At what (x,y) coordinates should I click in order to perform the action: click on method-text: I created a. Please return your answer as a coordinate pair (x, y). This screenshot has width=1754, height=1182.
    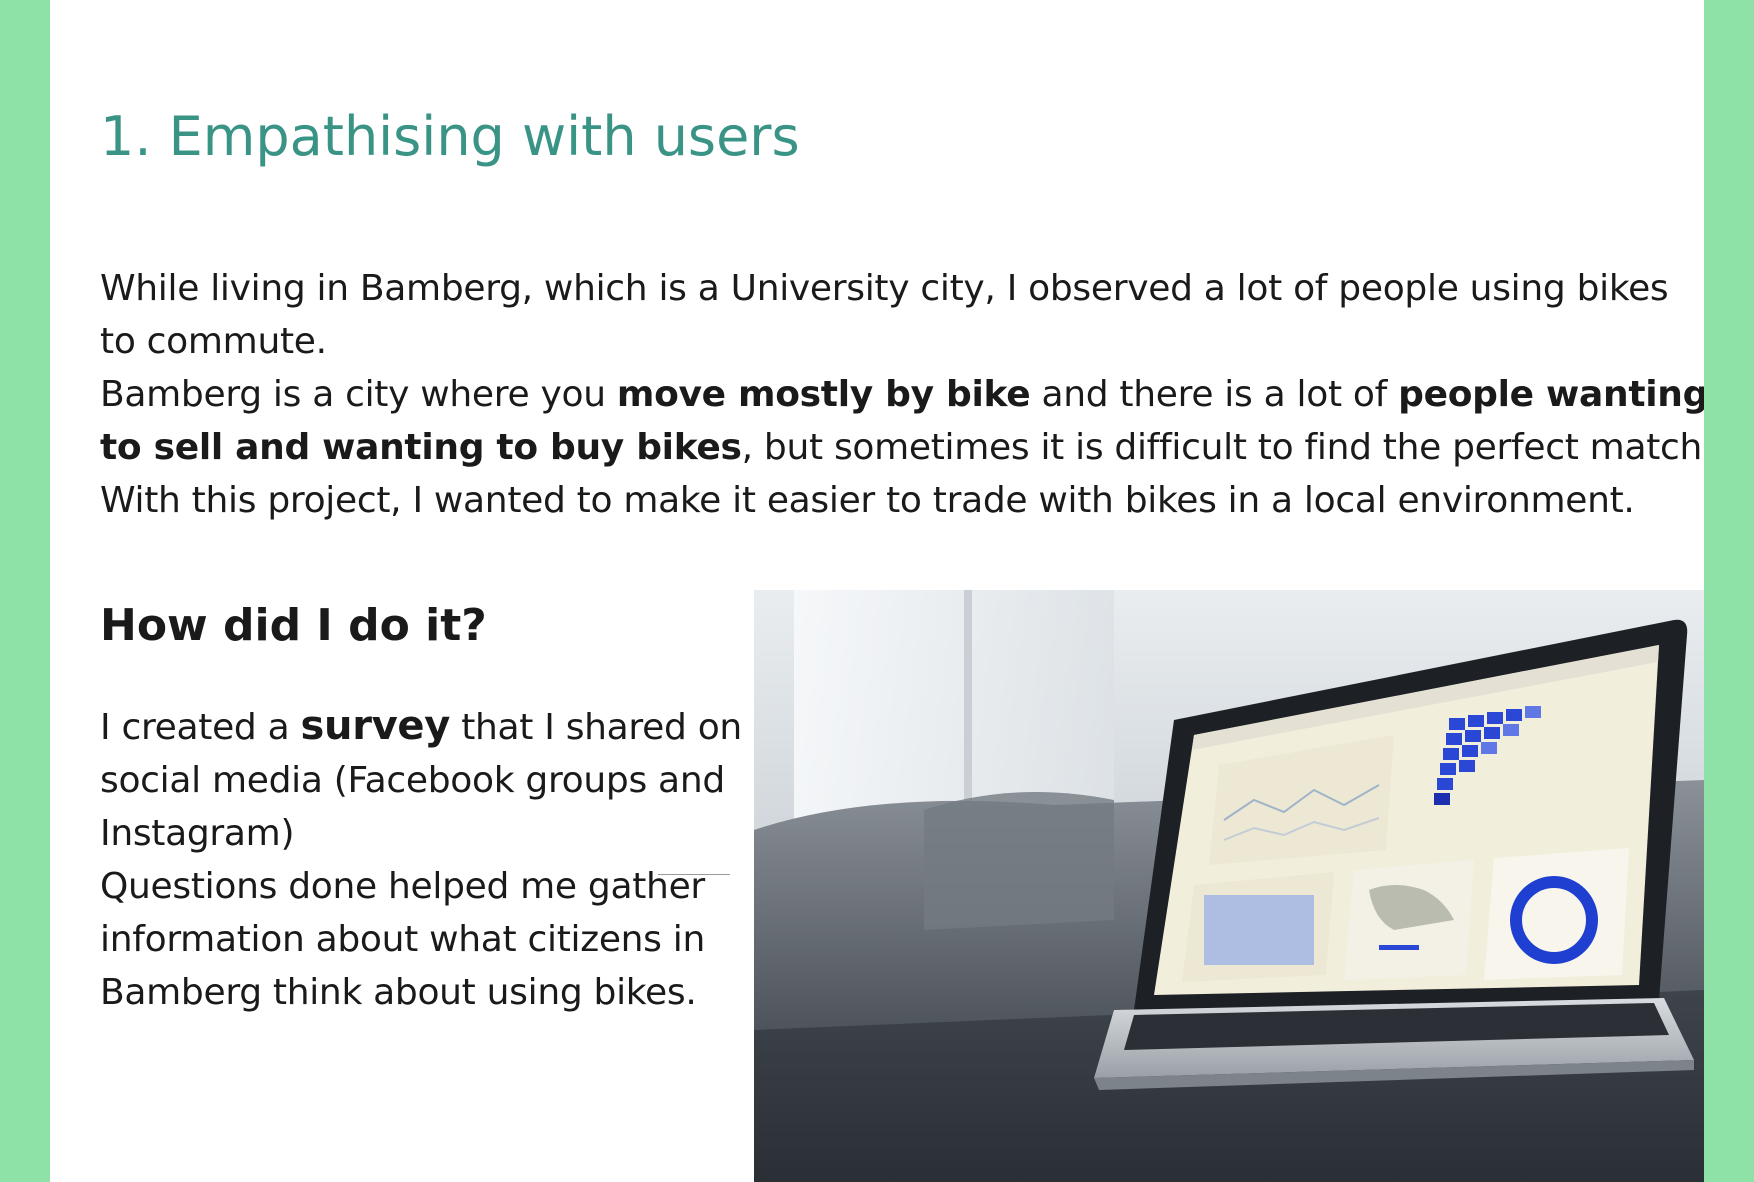
    Looking at the image, I should click on (200, 727).